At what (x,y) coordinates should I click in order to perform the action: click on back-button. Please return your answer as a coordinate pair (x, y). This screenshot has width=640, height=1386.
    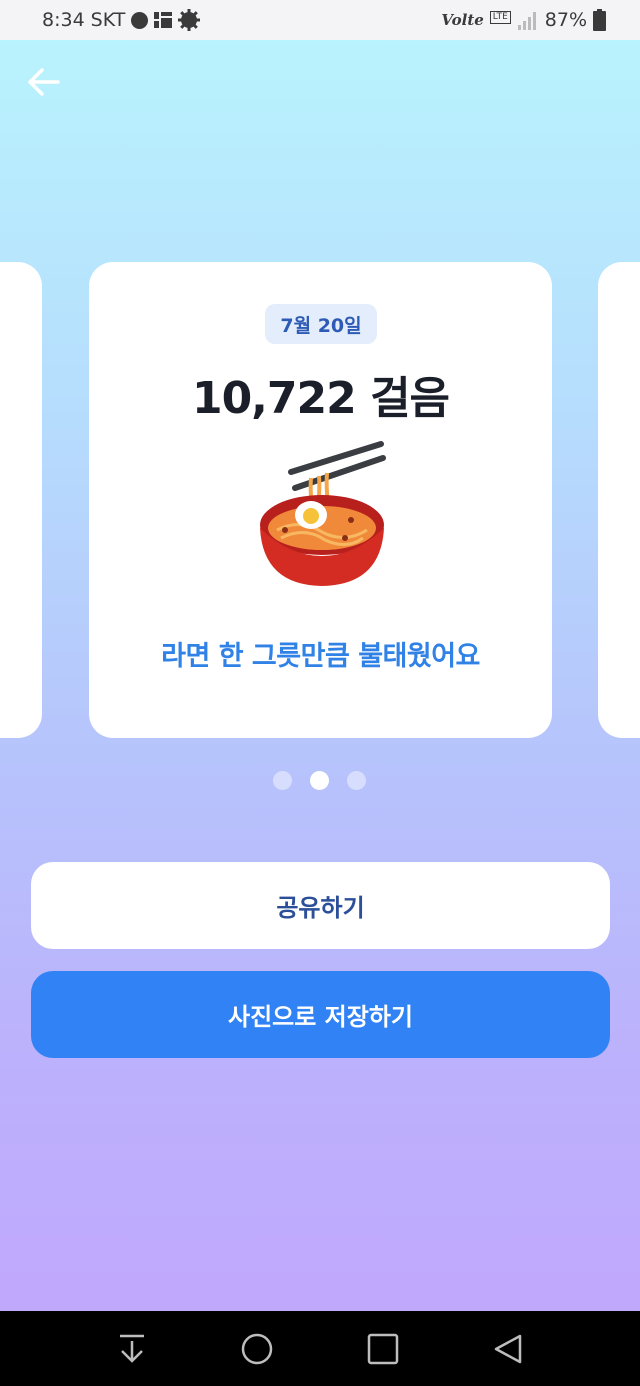
    Looking at the image, I should click on (44, 82).